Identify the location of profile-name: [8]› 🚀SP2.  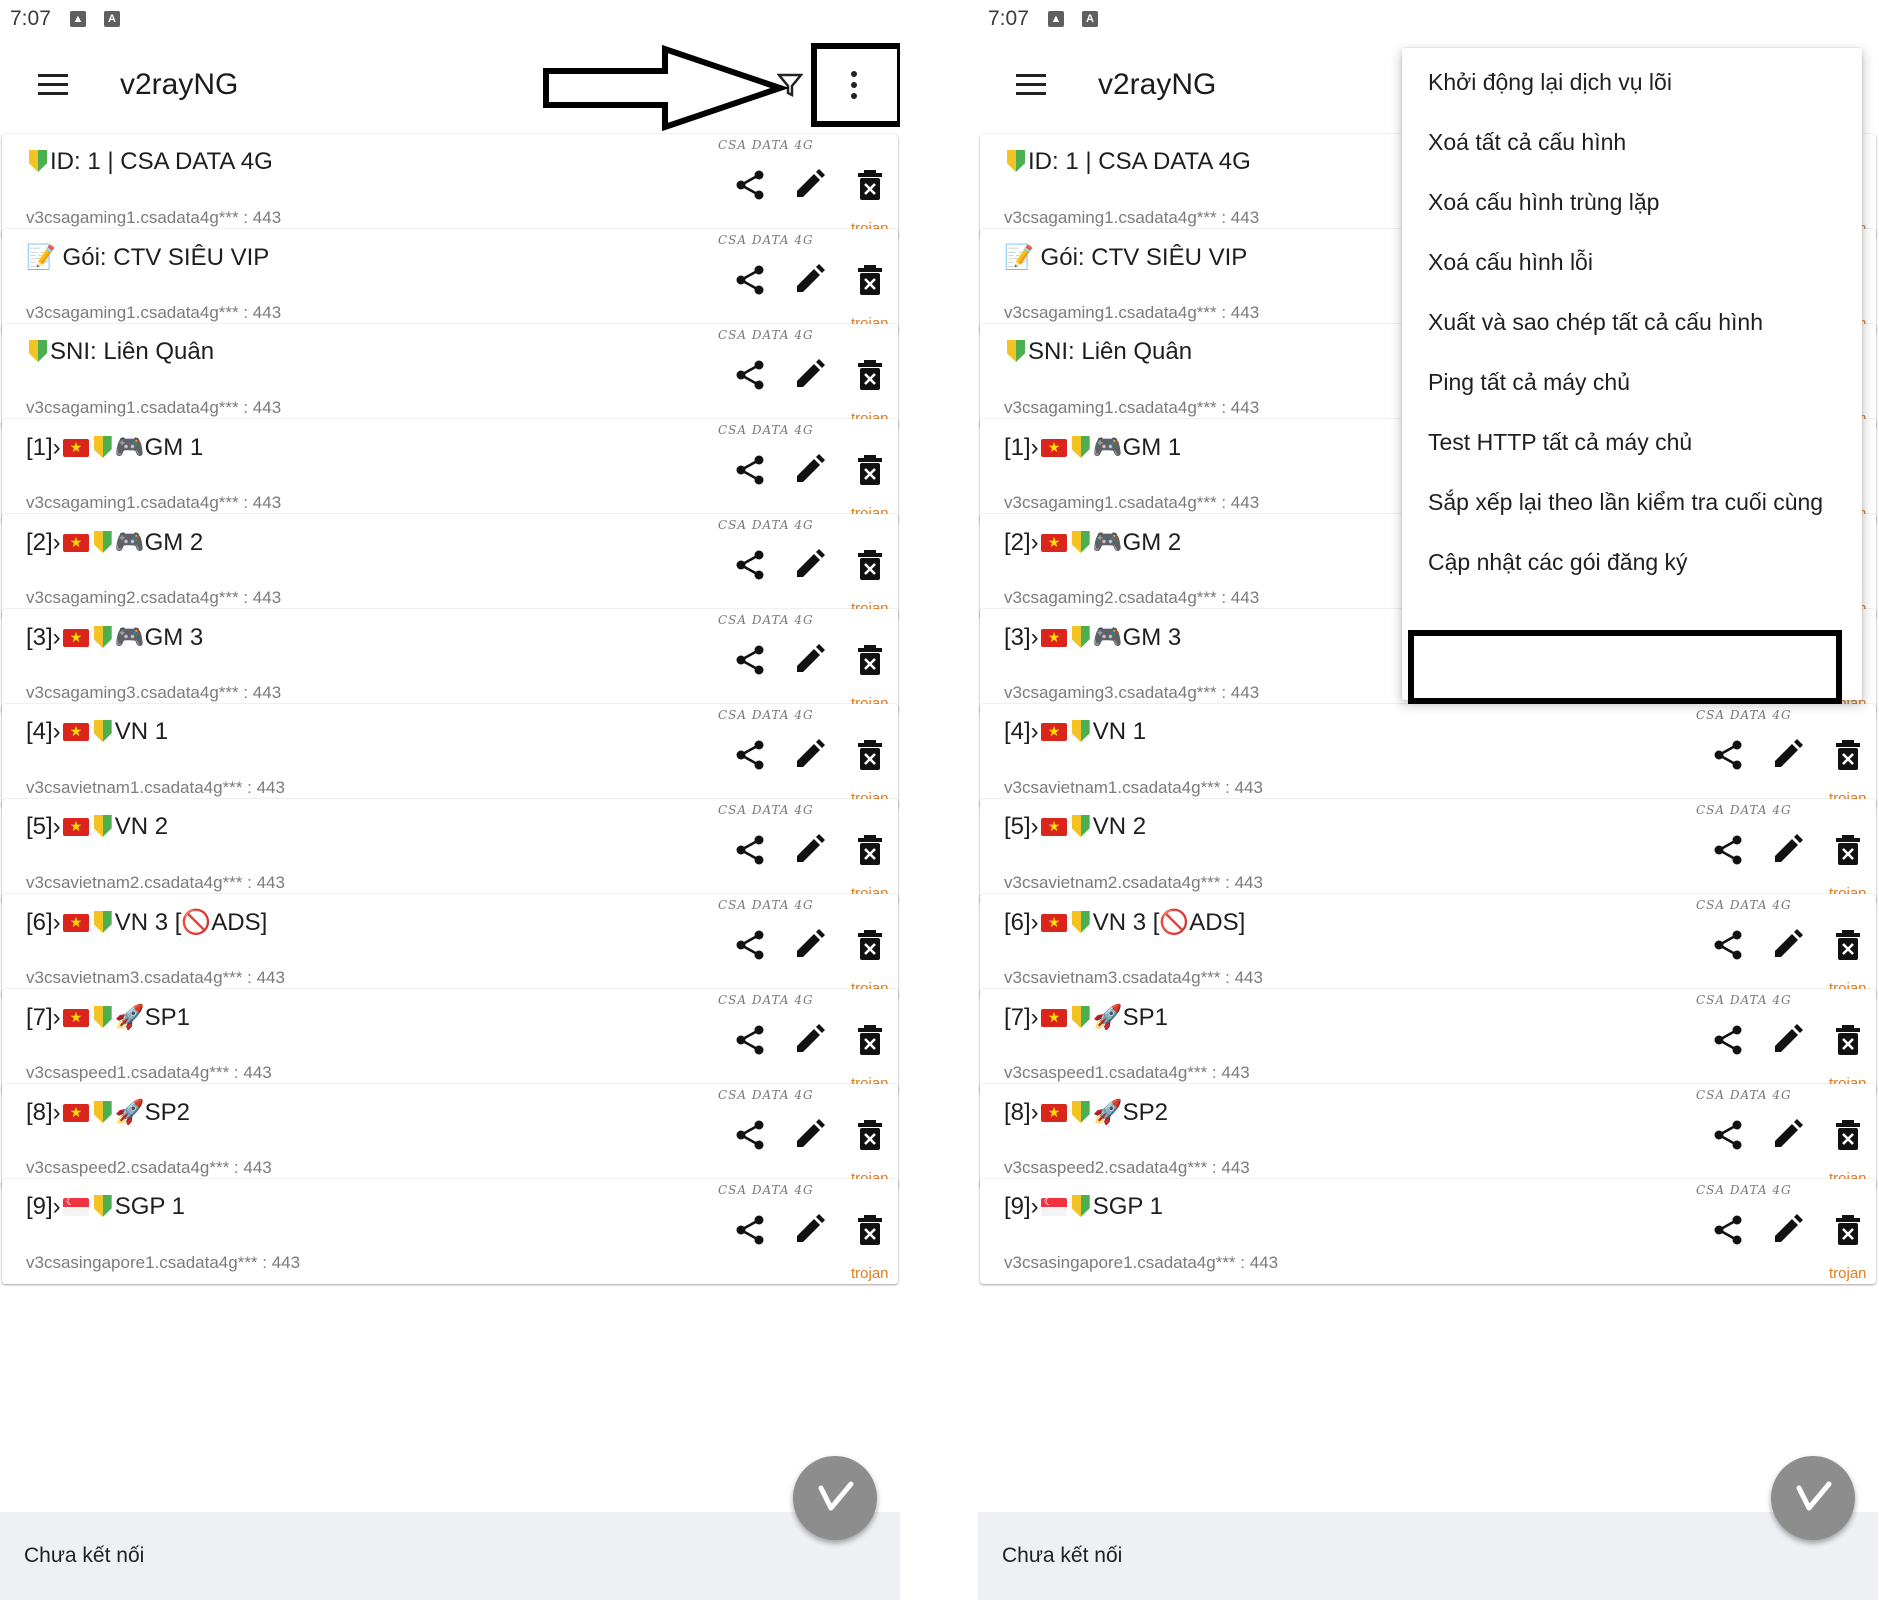
(108, 1112).